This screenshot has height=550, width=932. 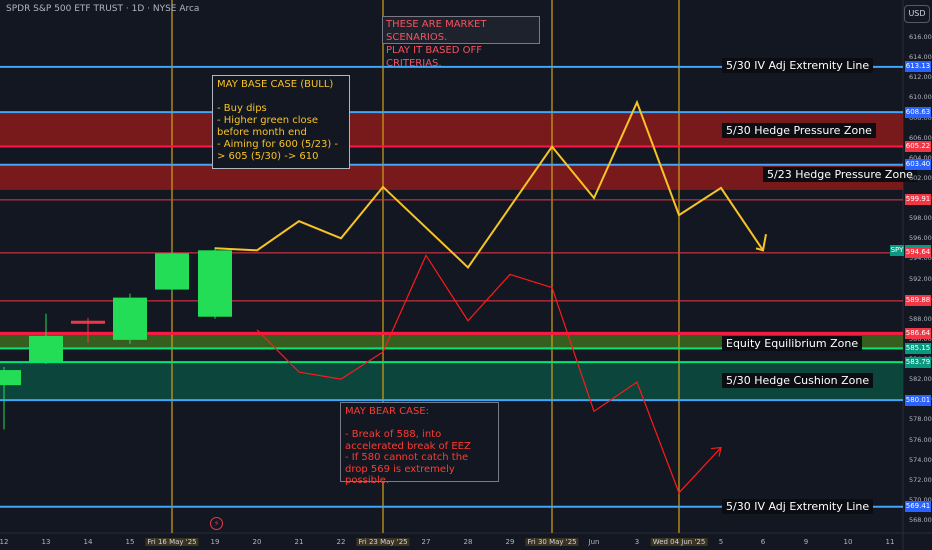 I want to click on time-tick: 5, so click(x=721, y=542).